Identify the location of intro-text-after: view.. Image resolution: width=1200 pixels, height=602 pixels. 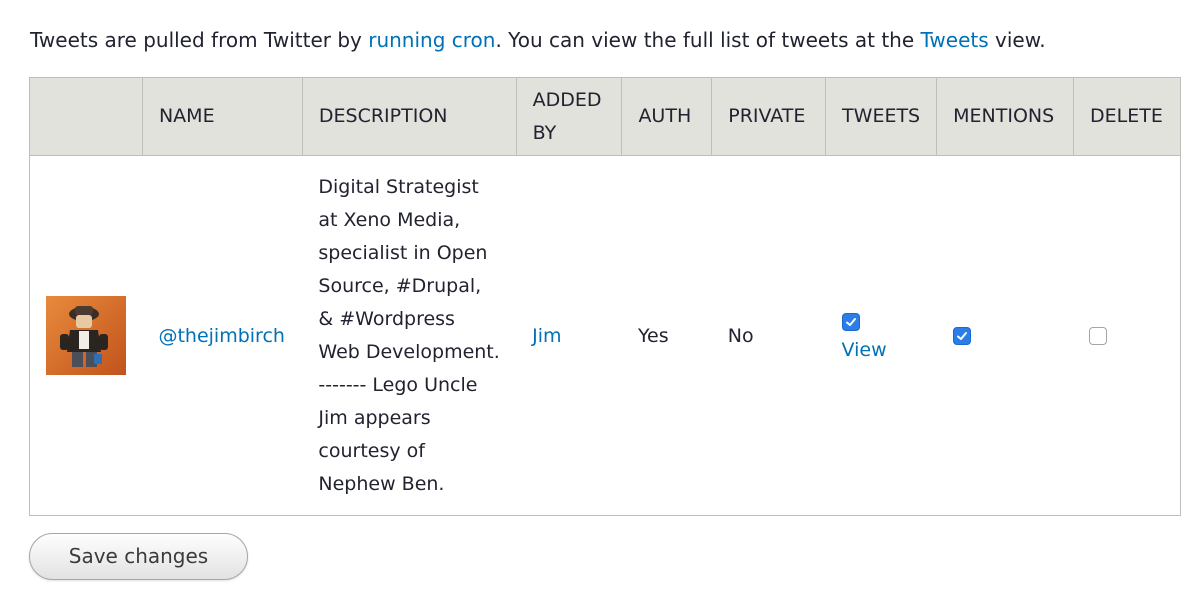
(1017, 40).